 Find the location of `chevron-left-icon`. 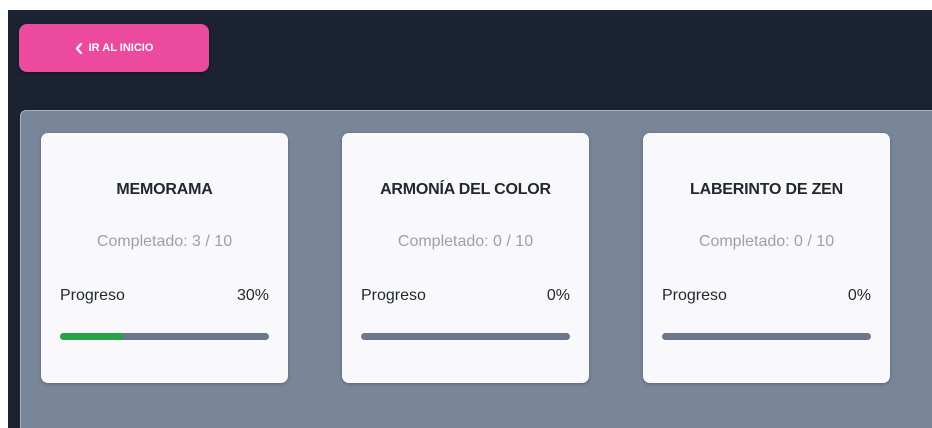

chevron-left-icon is located at coordinates (79, 48).